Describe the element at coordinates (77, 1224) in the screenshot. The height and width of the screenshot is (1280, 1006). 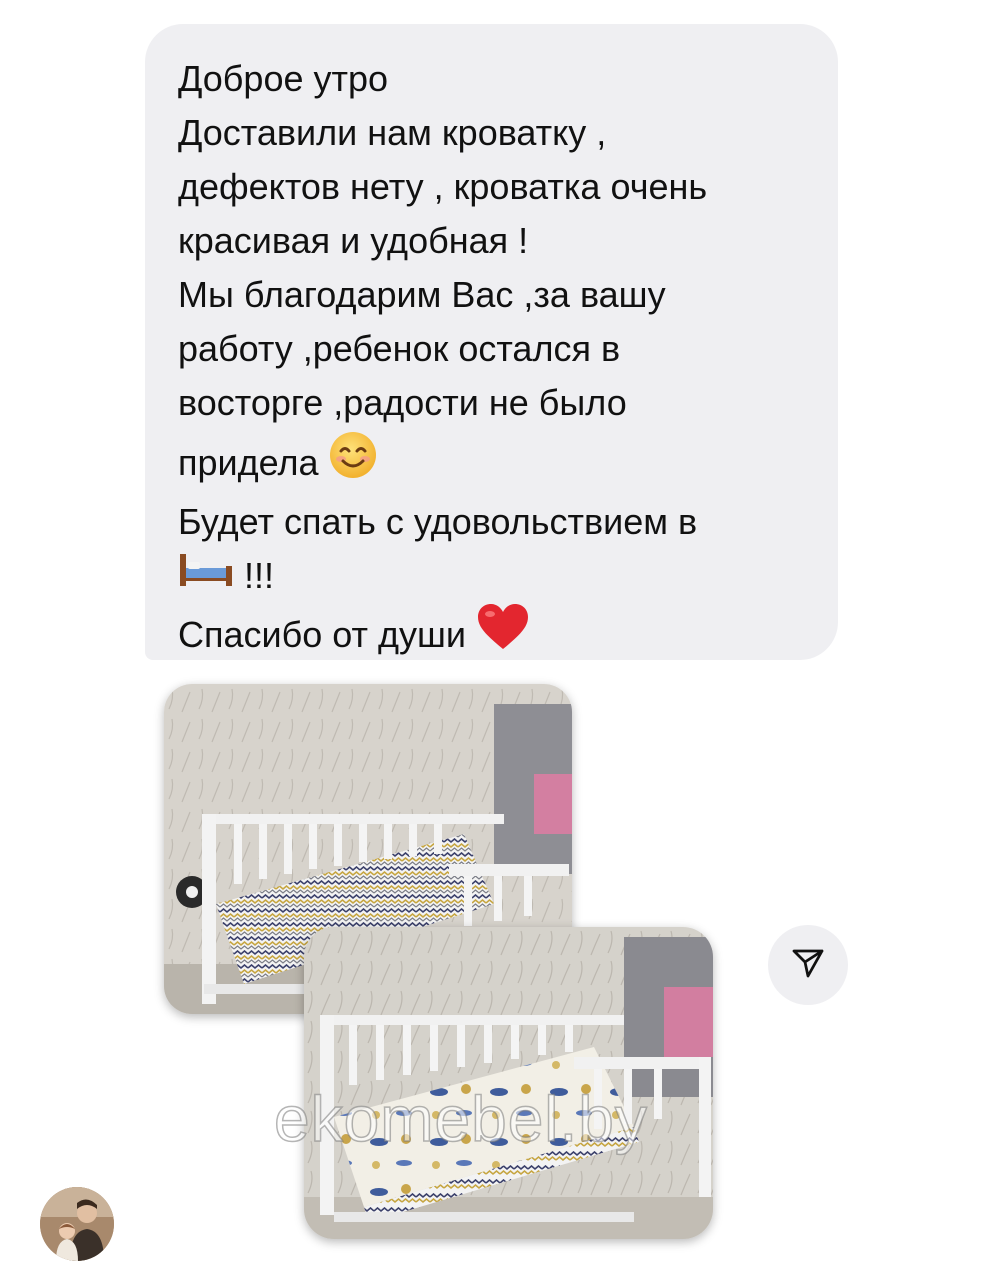
I see `user-avatar` at that location.